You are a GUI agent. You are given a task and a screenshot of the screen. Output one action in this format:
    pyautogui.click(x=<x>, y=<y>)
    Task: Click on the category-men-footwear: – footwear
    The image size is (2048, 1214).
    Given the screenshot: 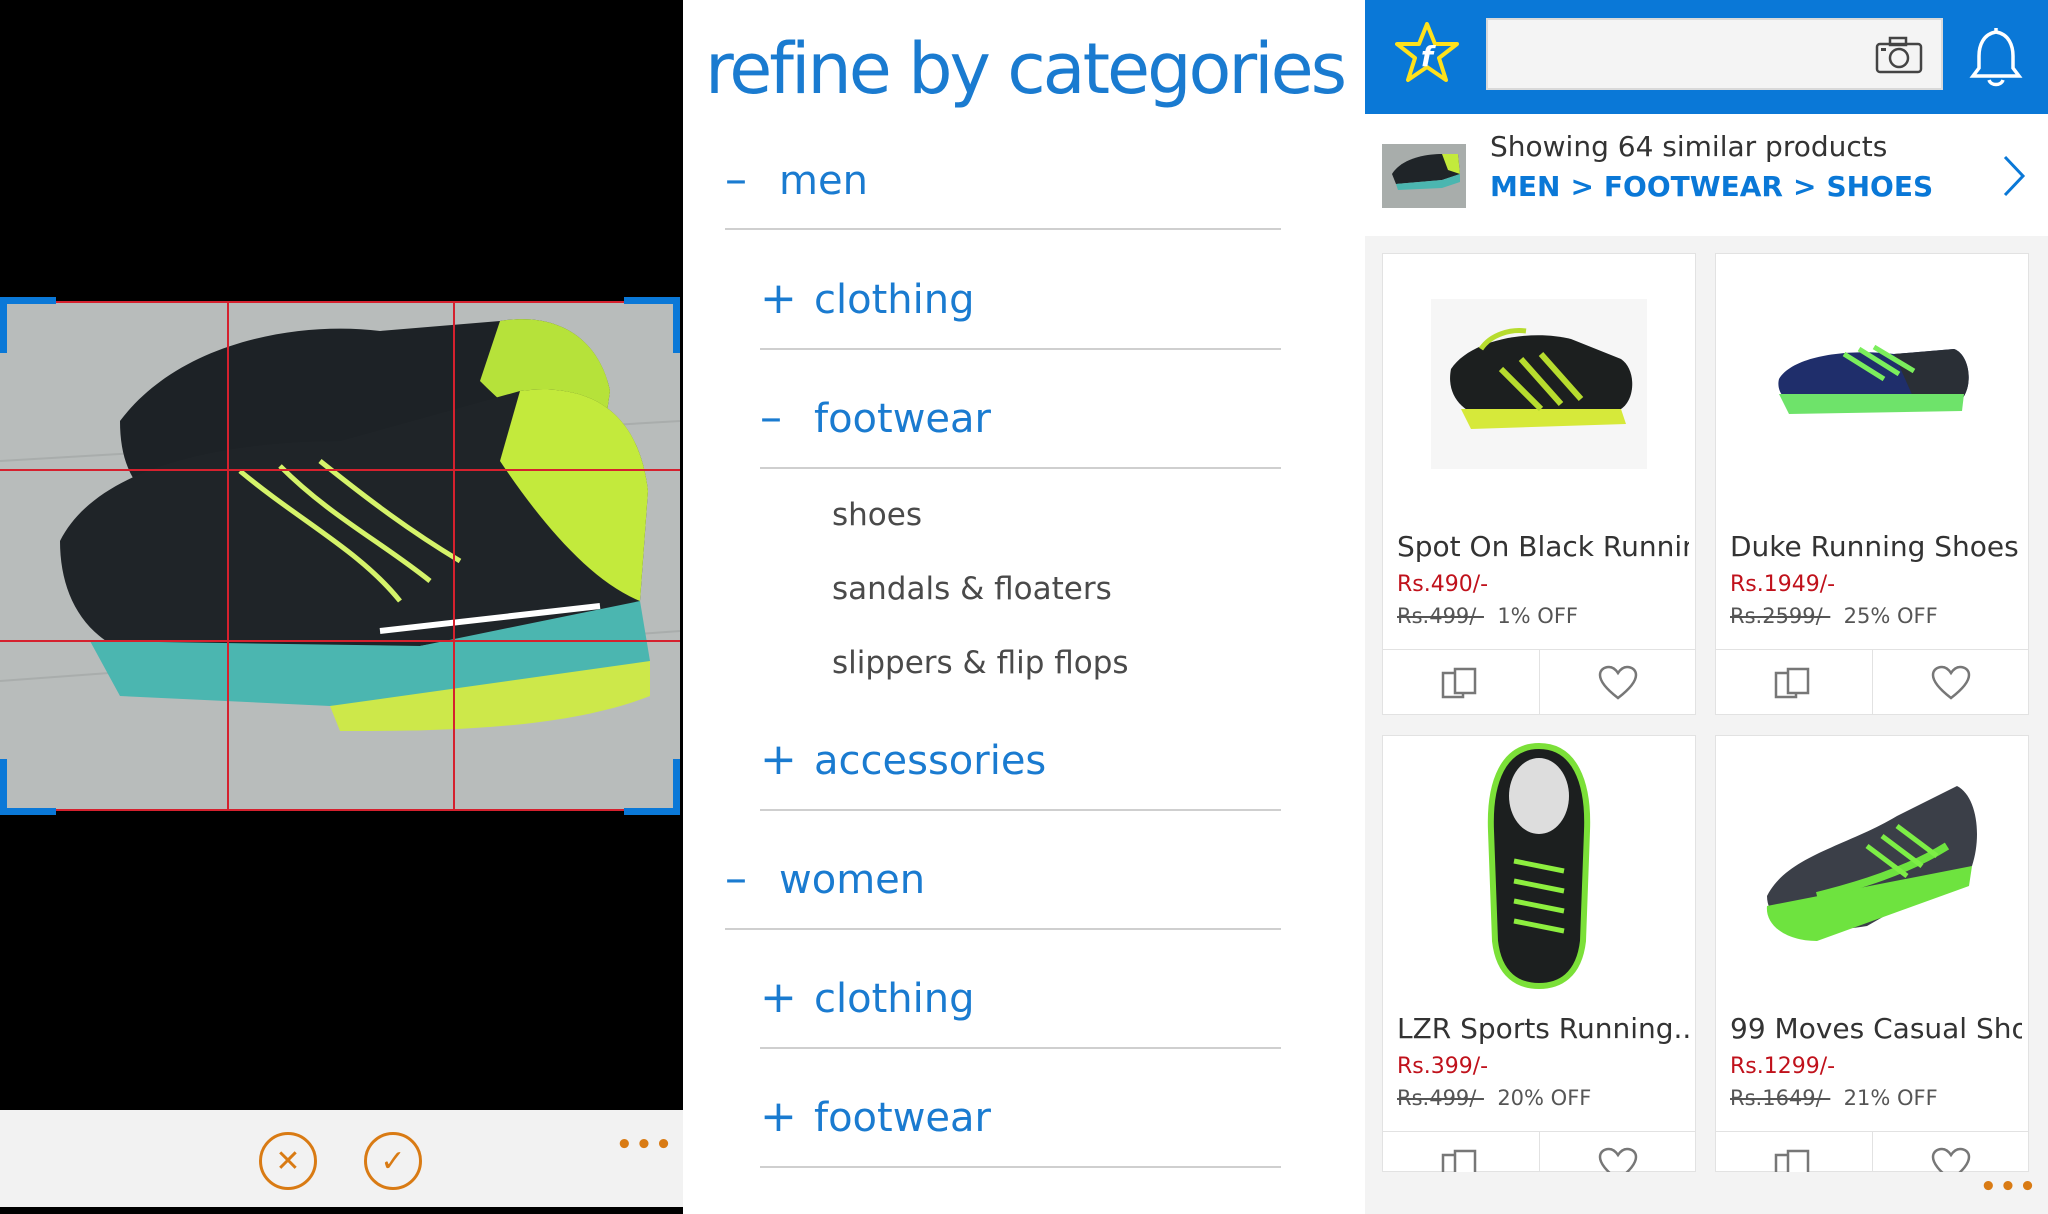 What is the action you would take?
    pyautogui.click(x=875, y=417)
    